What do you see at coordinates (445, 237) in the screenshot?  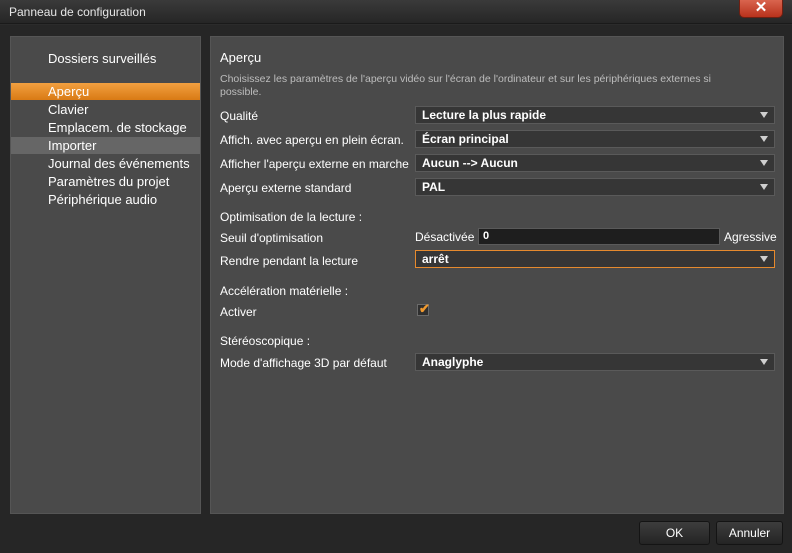 I see `threshold-min-label: Désactivée` at bounding box center [445, 237].